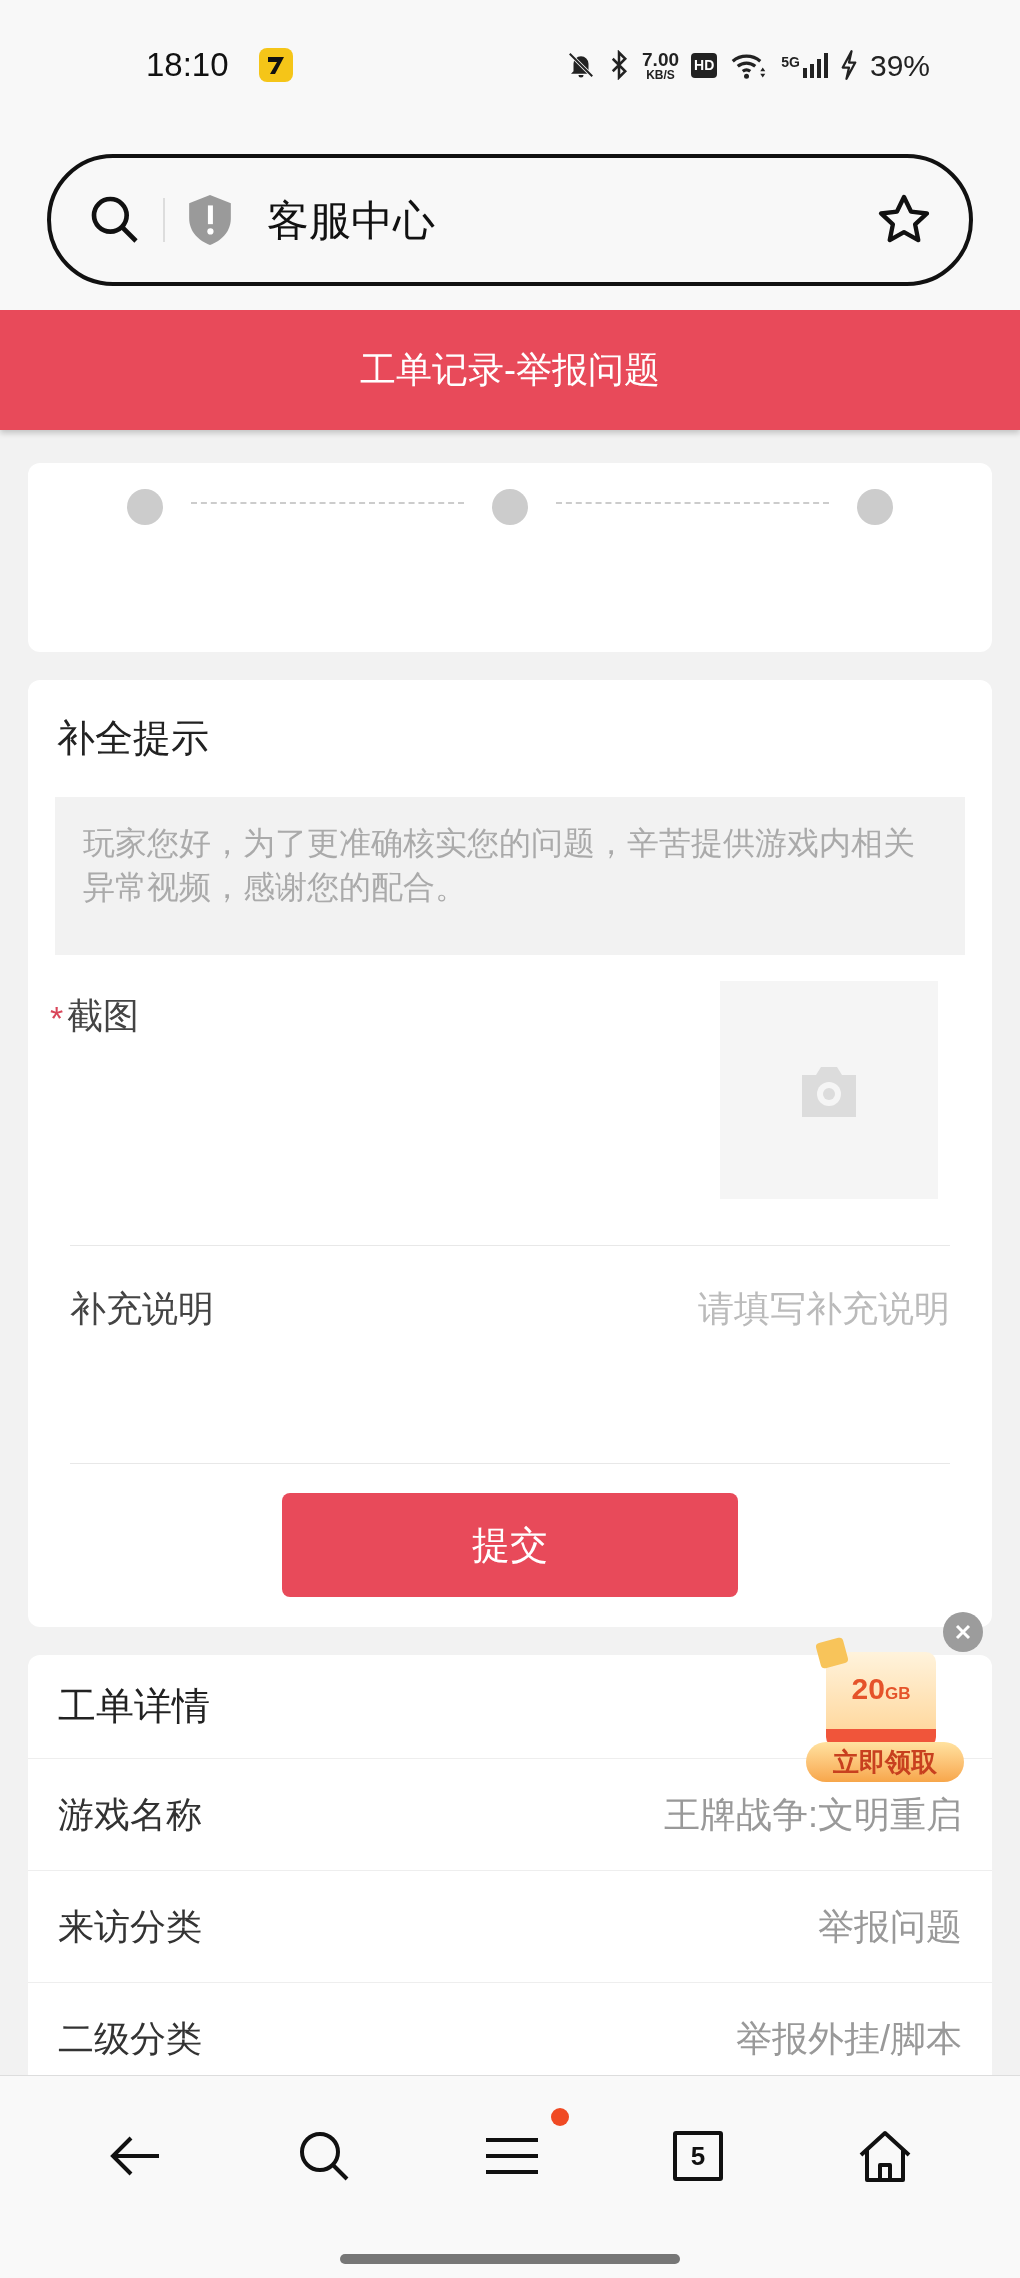  Describe the element at coordinates (661, 59) in the screenshot. I see `network-speed: 7.00` at that location.